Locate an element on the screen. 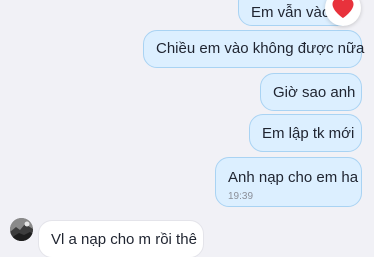 This screenshot has height=257, width=374. message-text: Em lập tk mới is located at coordinates (308, 133).